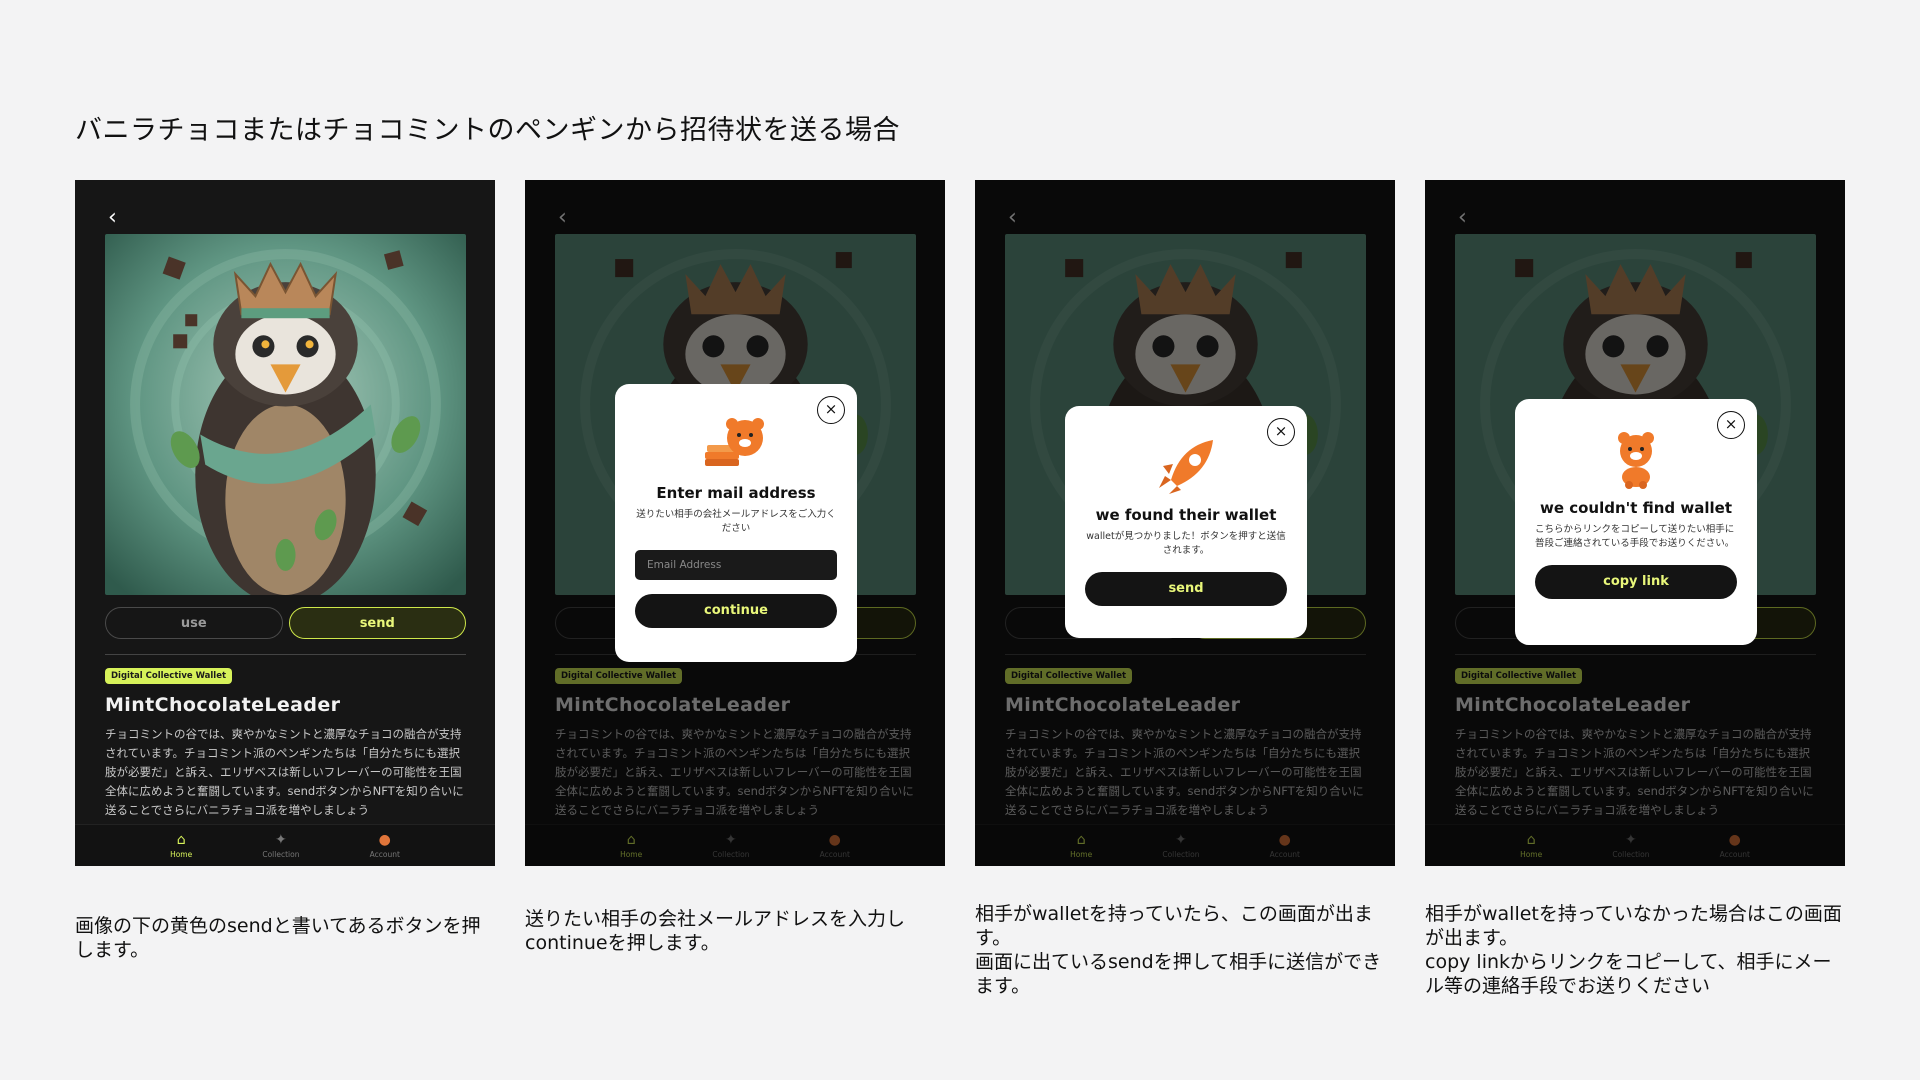 The height and width of the screenshot is (1080, 1920). I want to click on use-button: use, so click(194, 623).